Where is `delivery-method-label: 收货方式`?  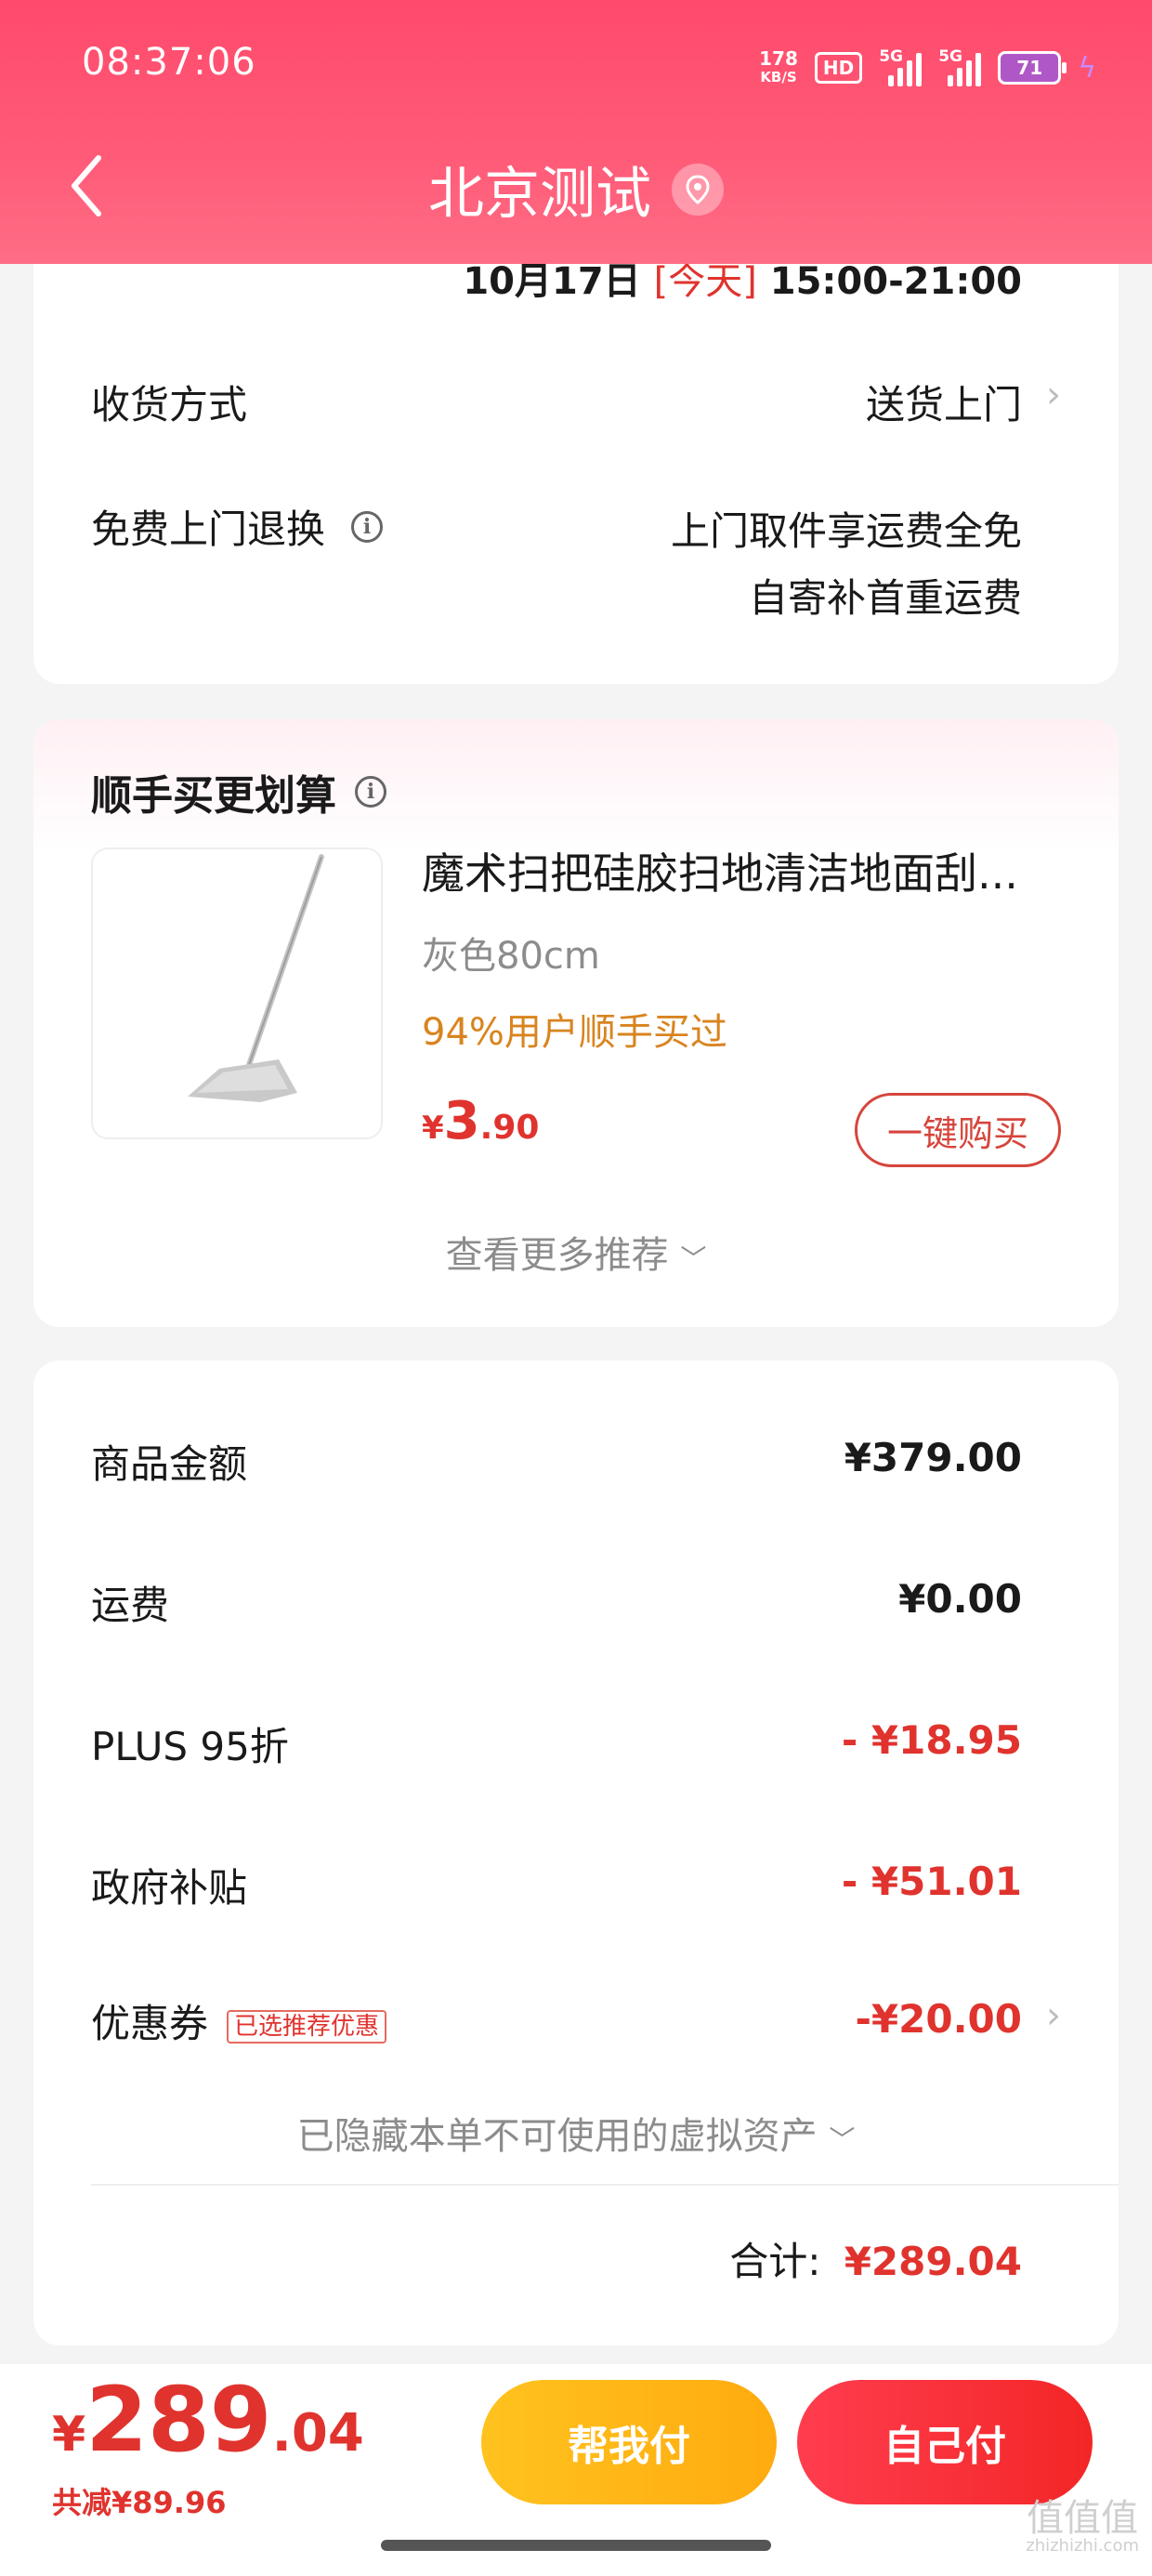
delivery-method-label: 收货方式 is located at coordinates (169, 404).